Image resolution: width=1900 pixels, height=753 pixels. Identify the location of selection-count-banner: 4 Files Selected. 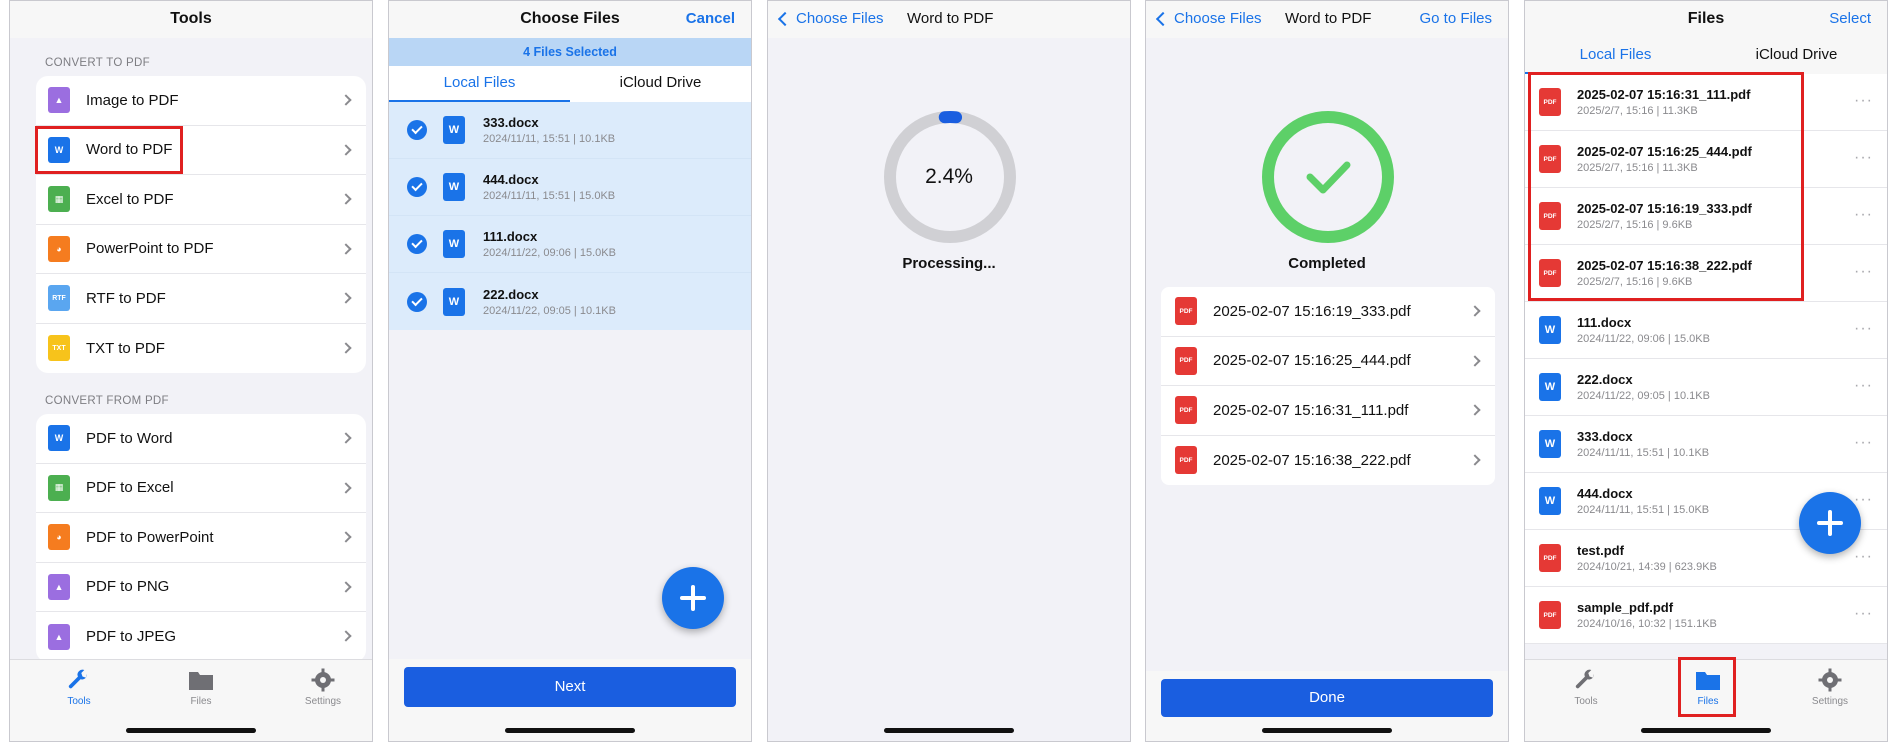
(570, 52).